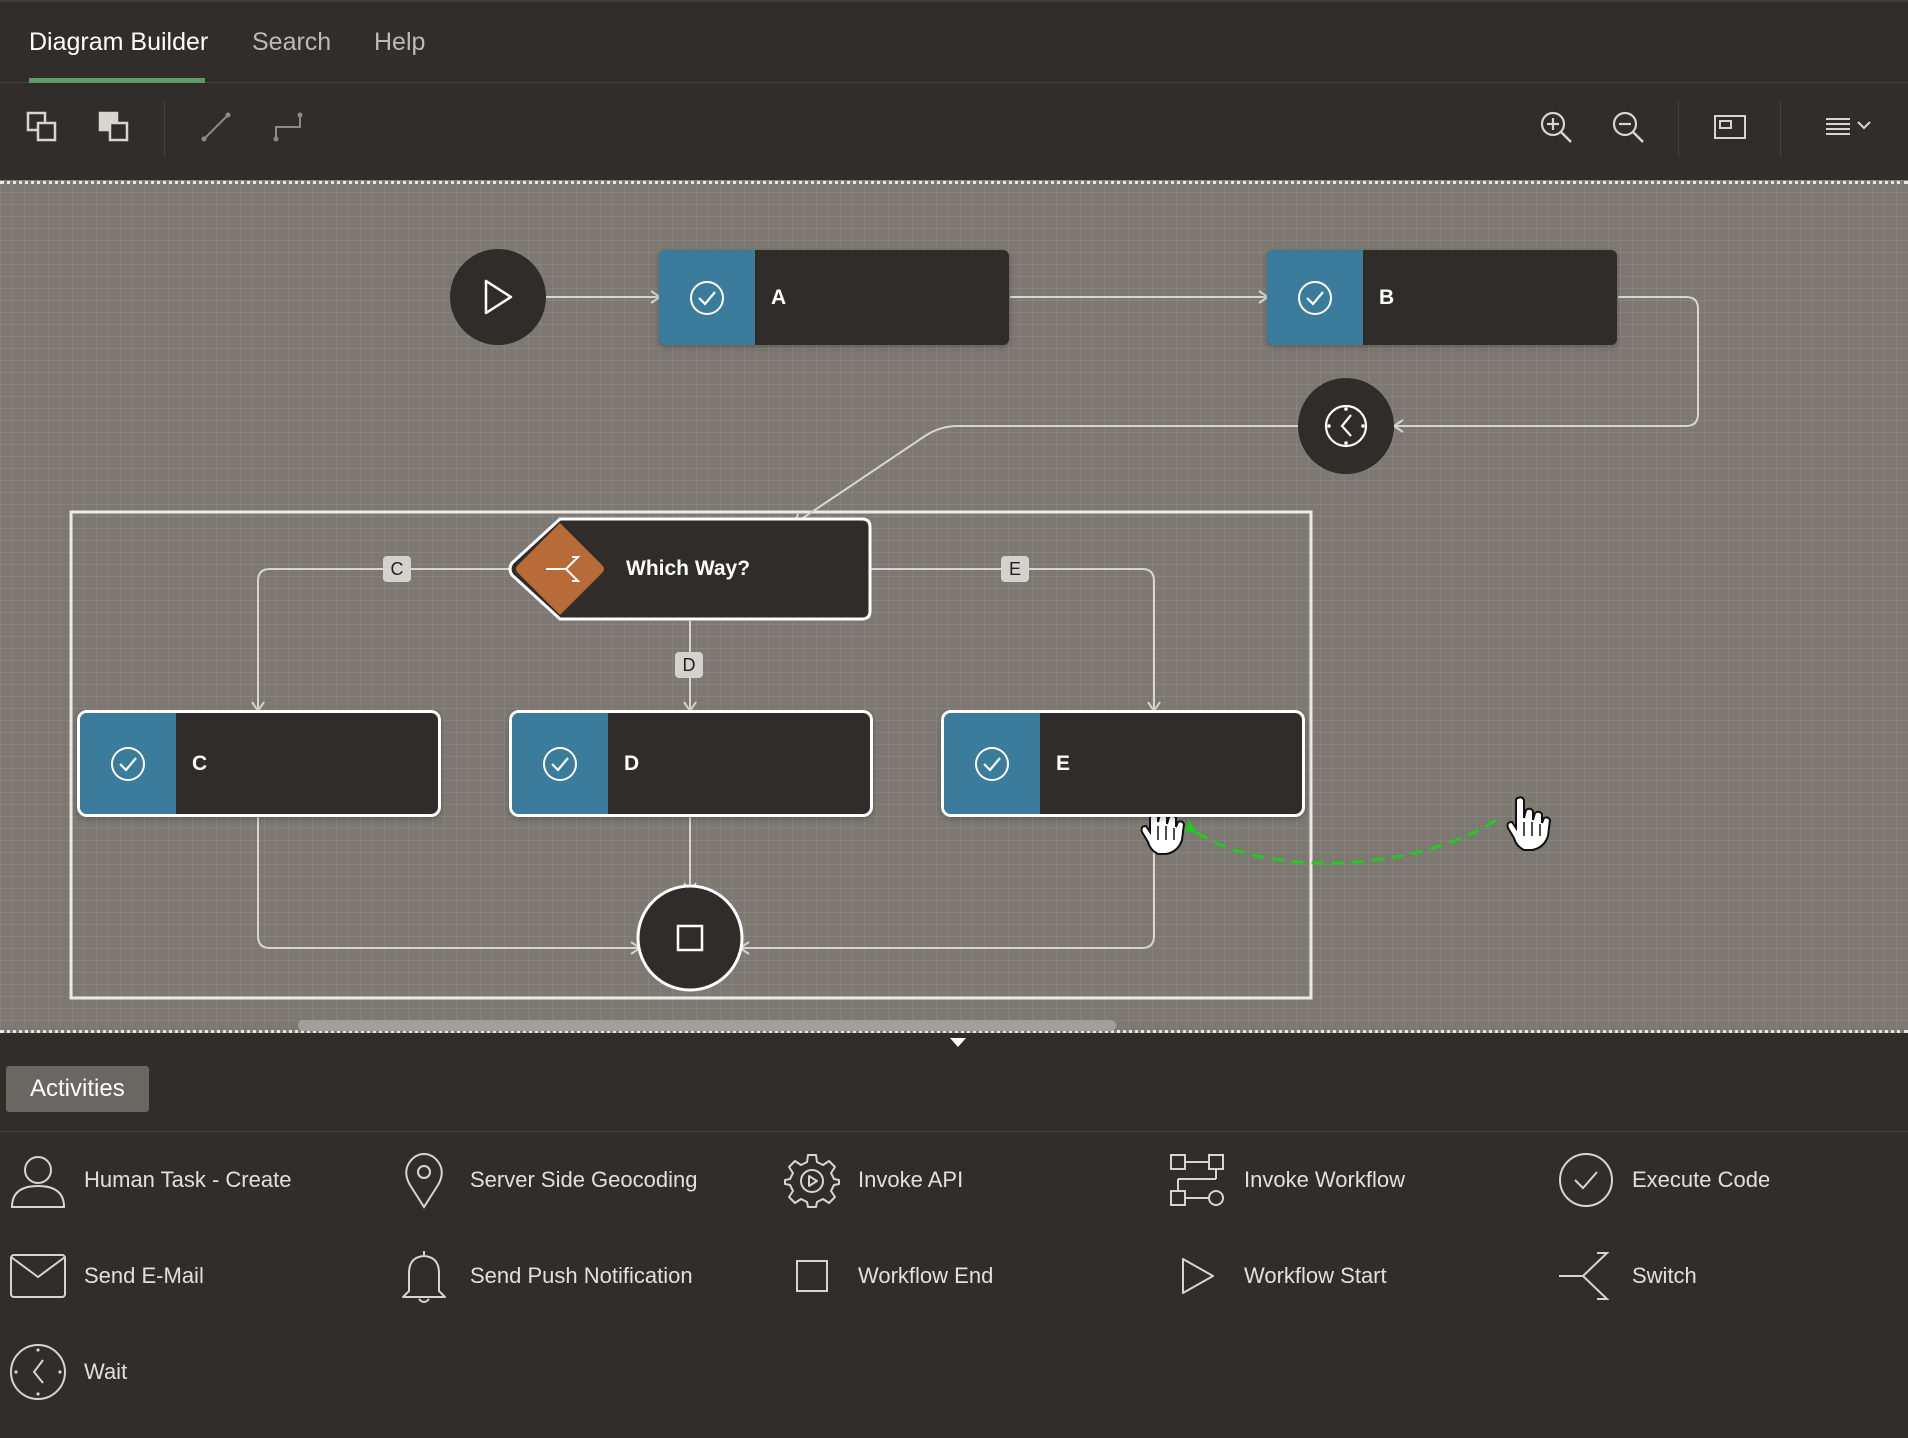  What do you see at coordinates (911, 1179) in the screenshot?
I see `activity-label: Invoke API` at bounding box center [911, 1179].